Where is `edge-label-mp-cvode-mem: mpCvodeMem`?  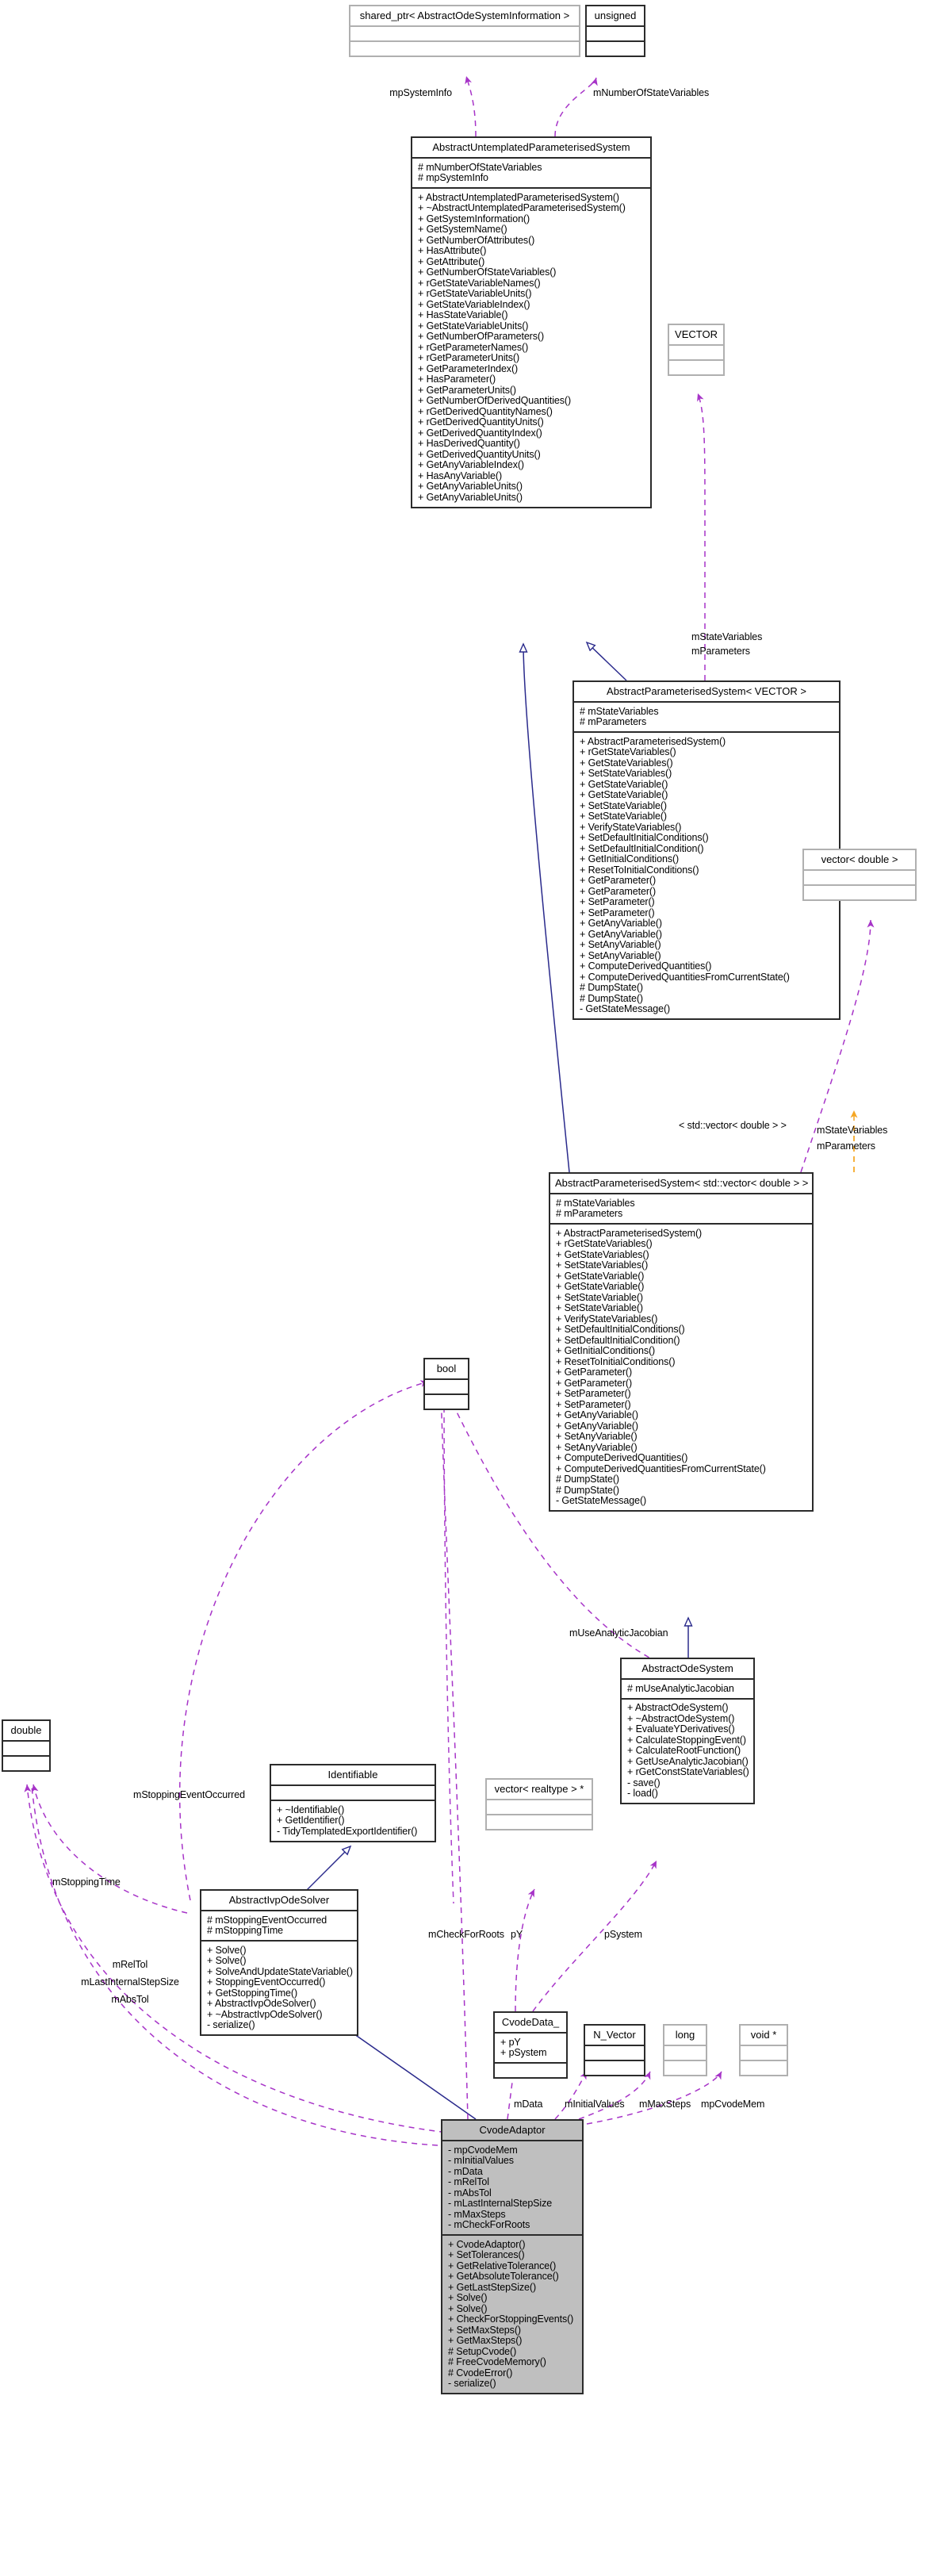 edge-label-mp-cvode-mem: mpCvodeMem is located at coordinates (733, 2104).